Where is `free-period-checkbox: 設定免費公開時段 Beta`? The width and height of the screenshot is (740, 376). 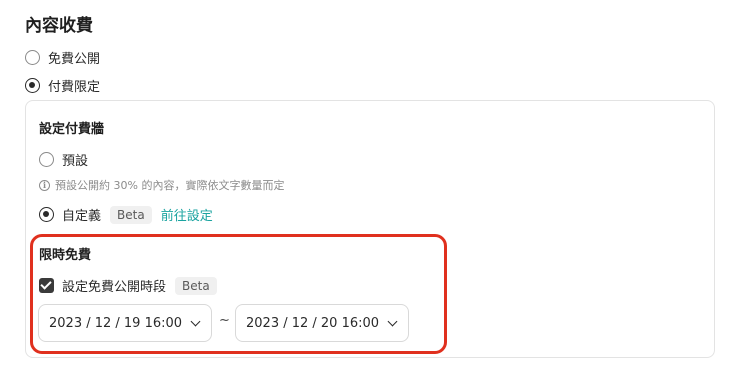 free-period-checkbox: 設定免費公開時段 Beta is located at coordinates (128, 285).